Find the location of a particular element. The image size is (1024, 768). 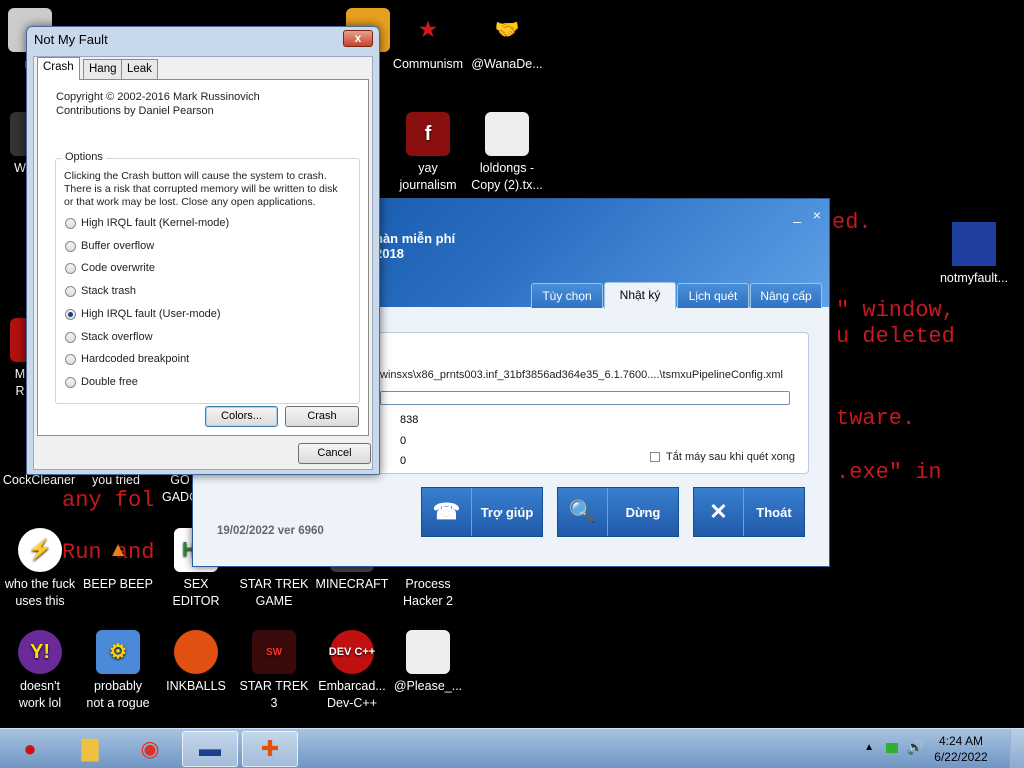

option-high-irql-user: High IRQL fault (User-mode) is located at coordinates (143, 314).